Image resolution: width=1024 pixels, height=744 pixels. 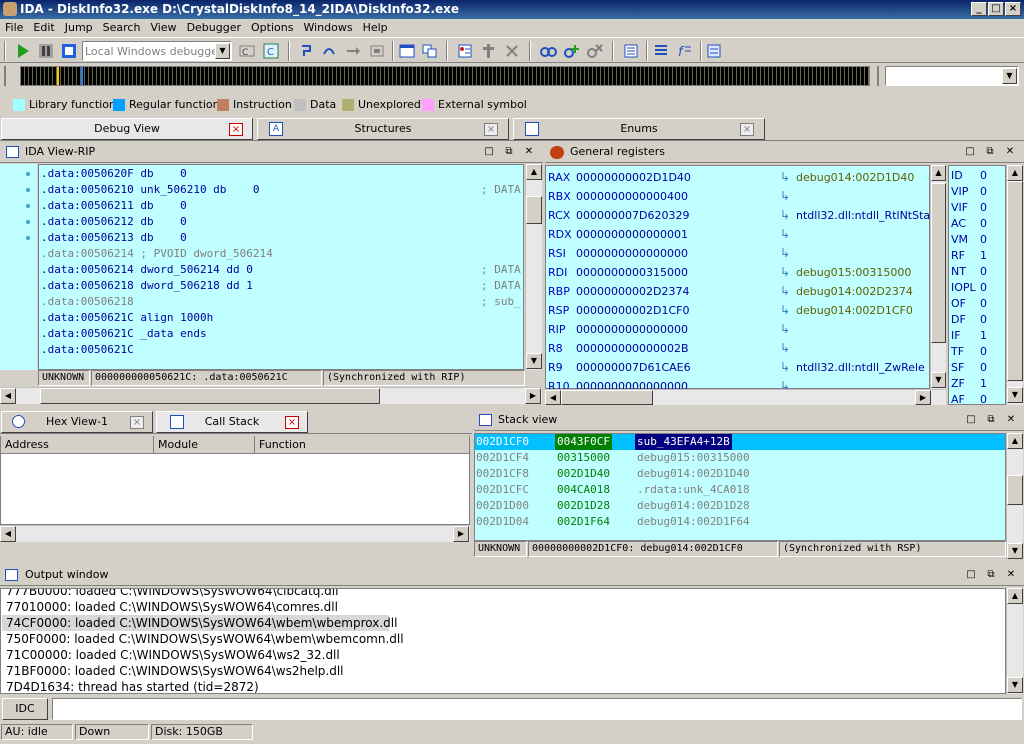 What do you see at coordinates (990, 152) in the screenshot?
I see `panel-restore-icon: ⧉` at bounding box center [990, 152].